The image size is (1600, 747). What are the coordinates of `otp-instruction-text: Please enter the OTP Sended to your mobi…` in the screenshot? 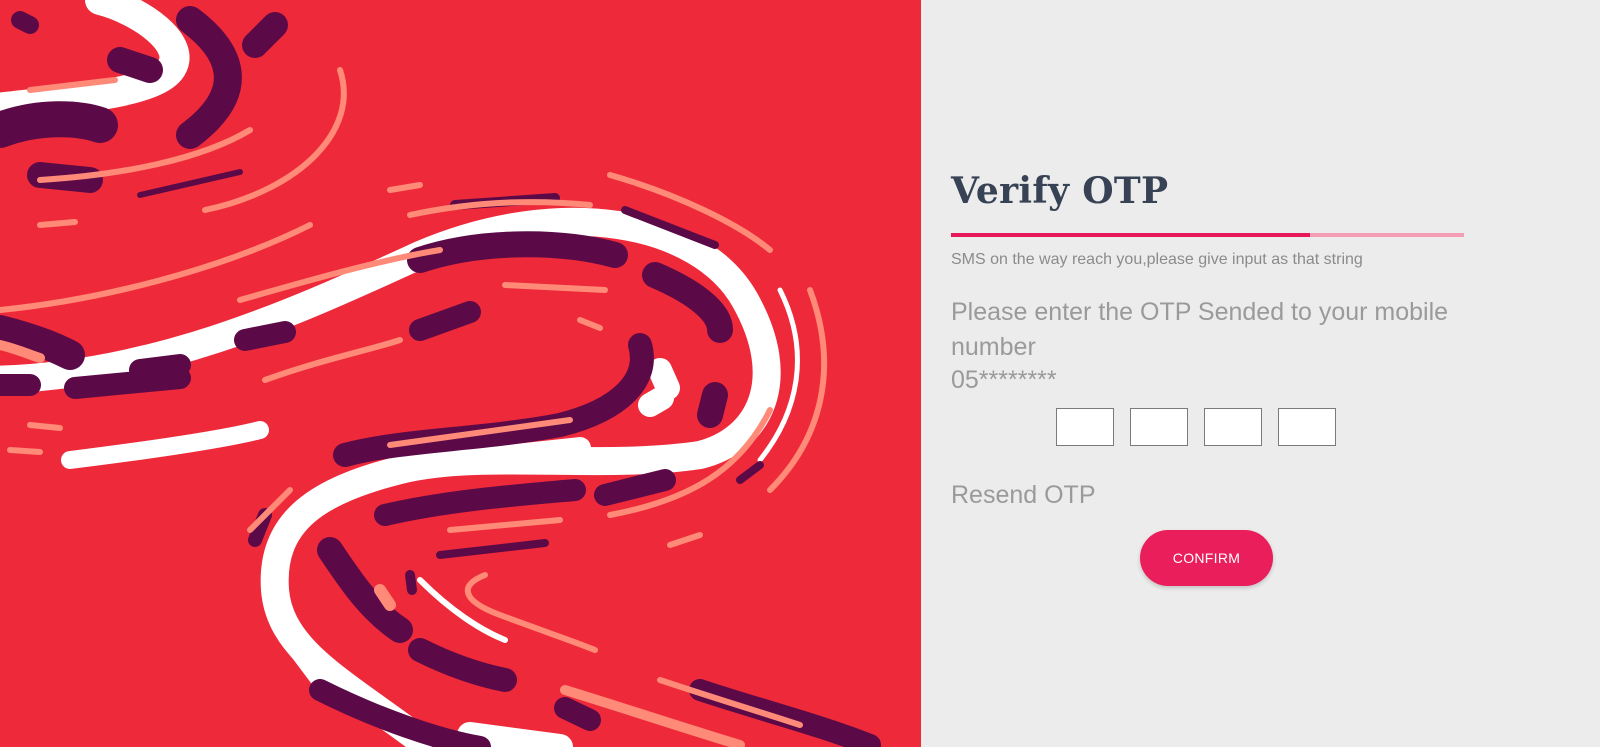 It's located at (1200, 329).